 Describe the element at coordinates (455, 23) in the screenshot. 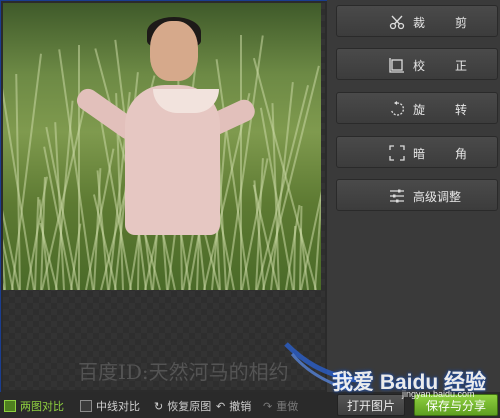

I see `crop-label: 裁剪` at that location.